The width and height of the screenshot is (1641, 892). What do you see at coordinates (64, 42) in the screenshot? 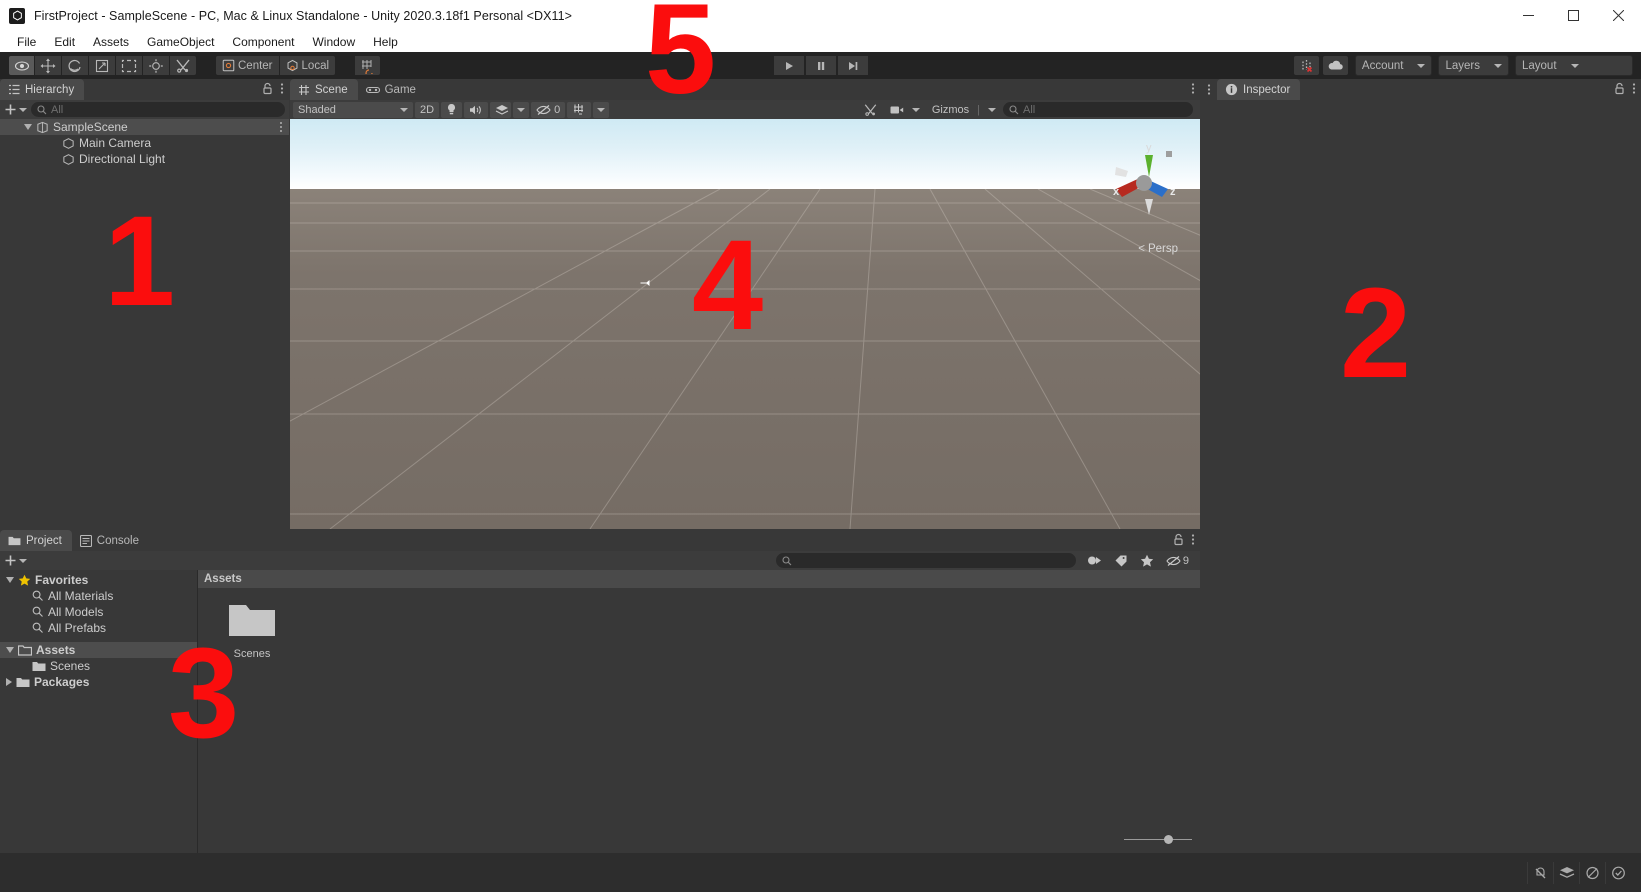
I see `menu-edit: Edit` at bounding box center [64, 42].